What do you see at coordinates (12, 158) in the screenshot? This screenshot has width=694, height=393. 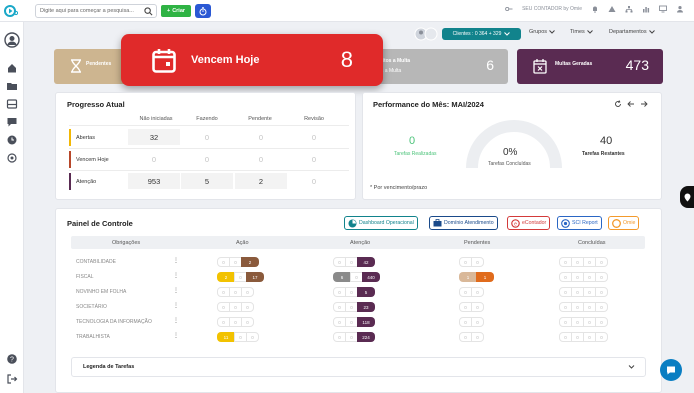 I see `puzzle-icon` at bounding box center [12, 158].